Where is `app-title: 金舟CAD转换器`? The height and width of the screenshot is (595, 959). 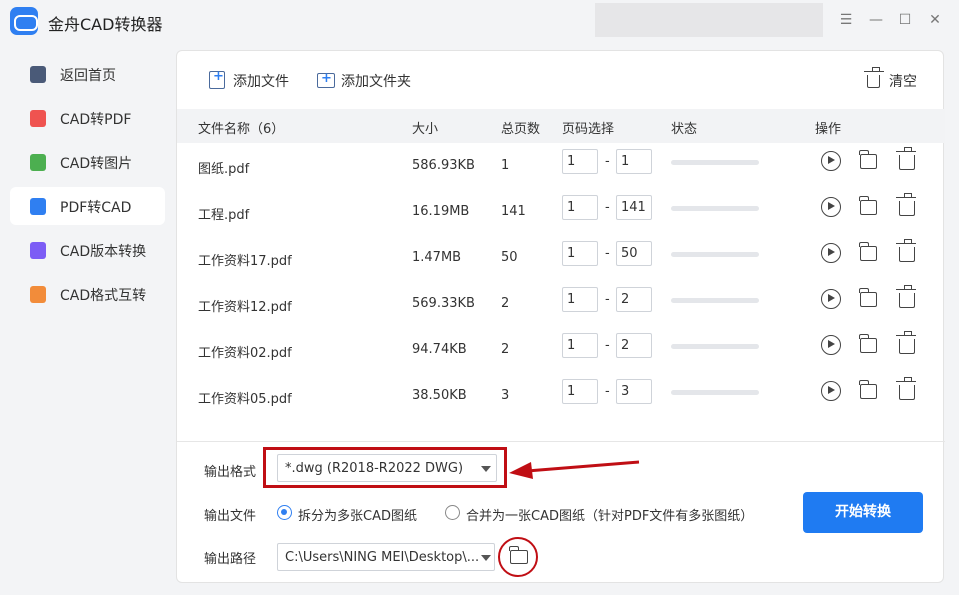
app-title: 金舟CAD转换器 is located at coordinates (105, 24).